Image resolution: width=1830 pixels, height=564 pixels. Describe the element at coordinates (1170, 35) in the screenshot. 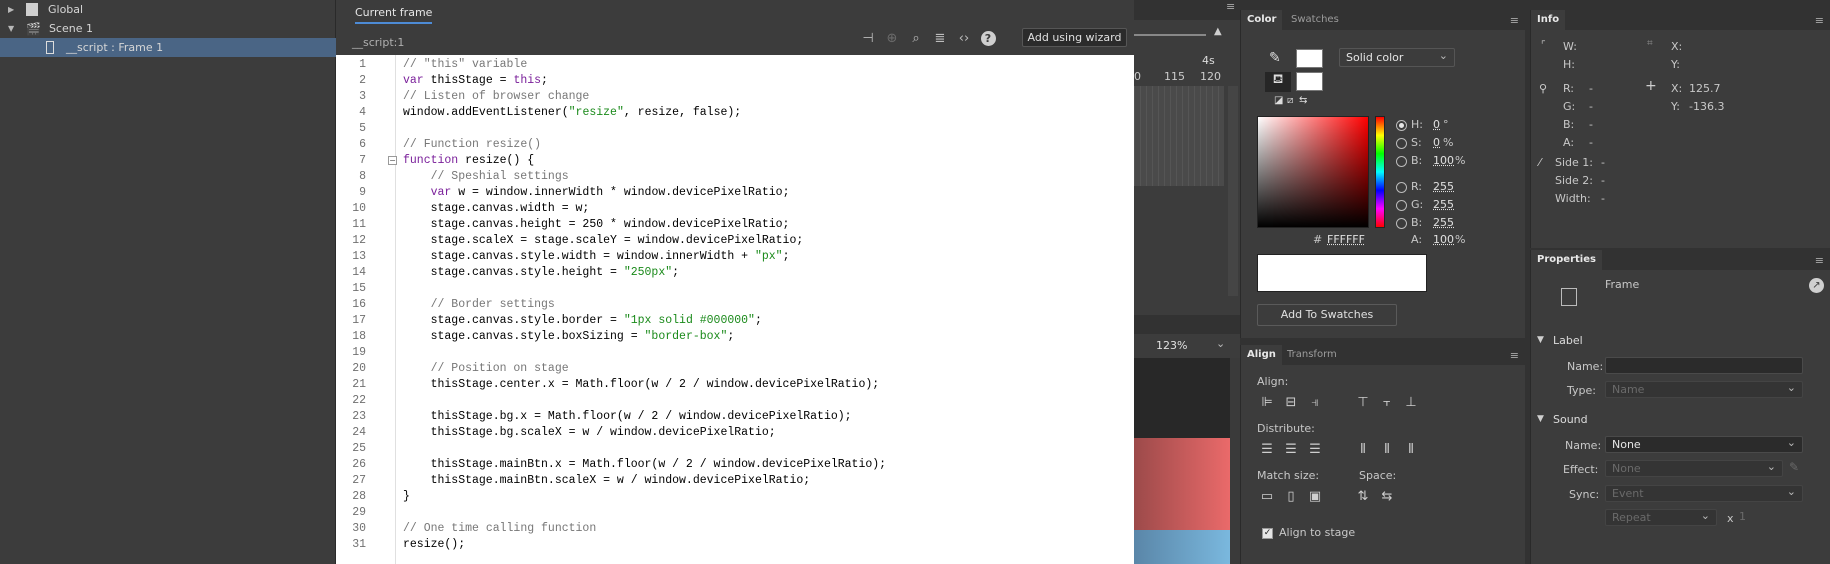

I see `zoom-slider` at that location.